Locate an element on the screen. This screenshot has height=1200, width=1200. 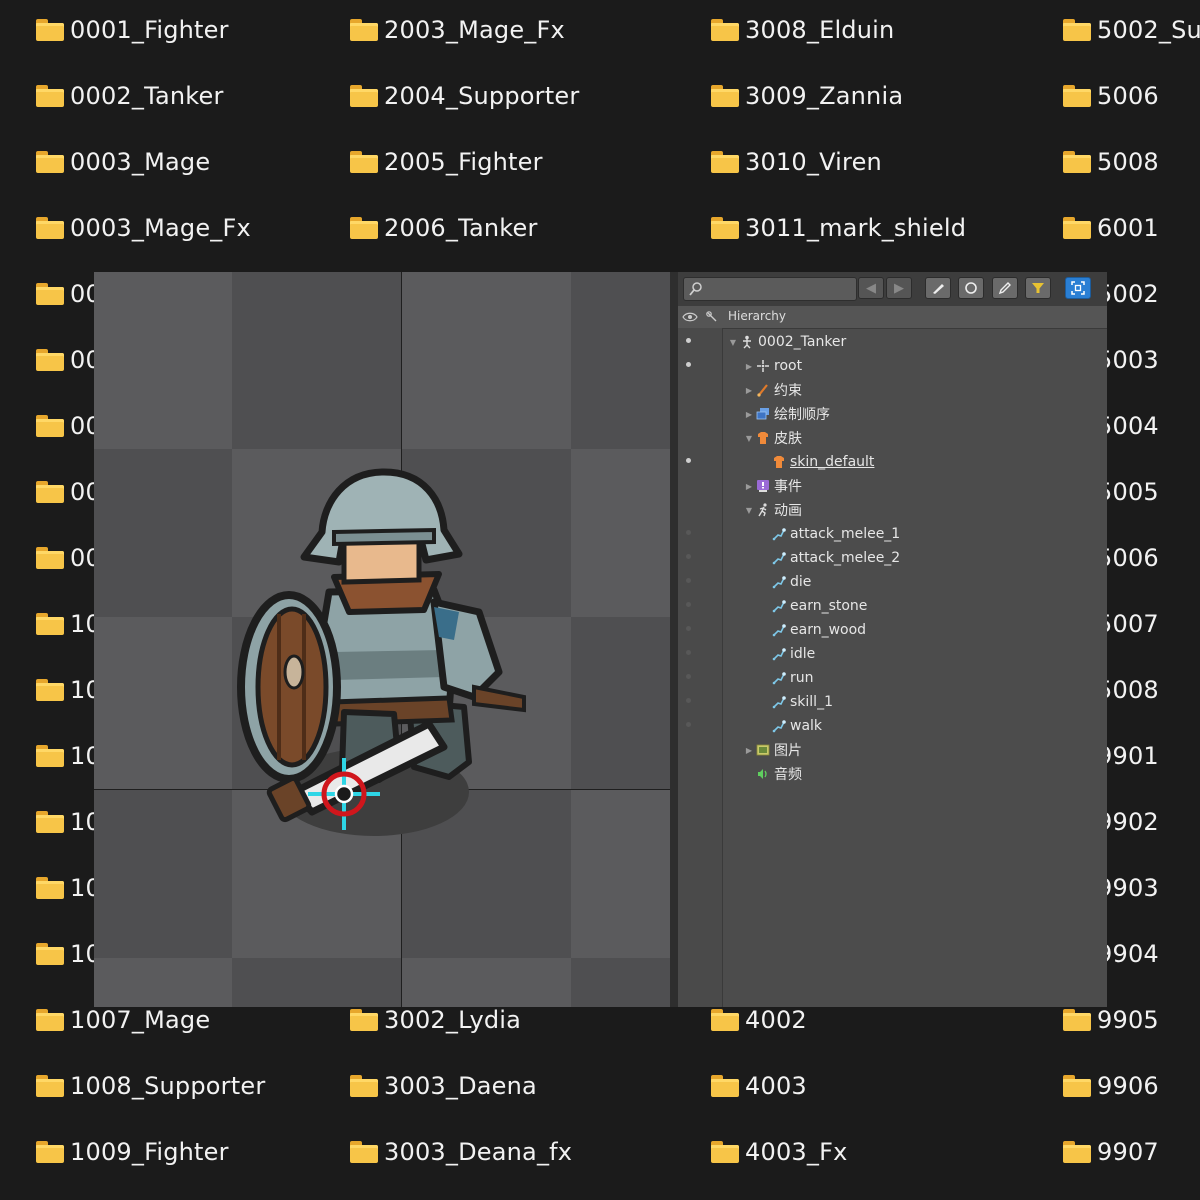
folder-item: 2004_Supporter is located at coordinates (464, 96).